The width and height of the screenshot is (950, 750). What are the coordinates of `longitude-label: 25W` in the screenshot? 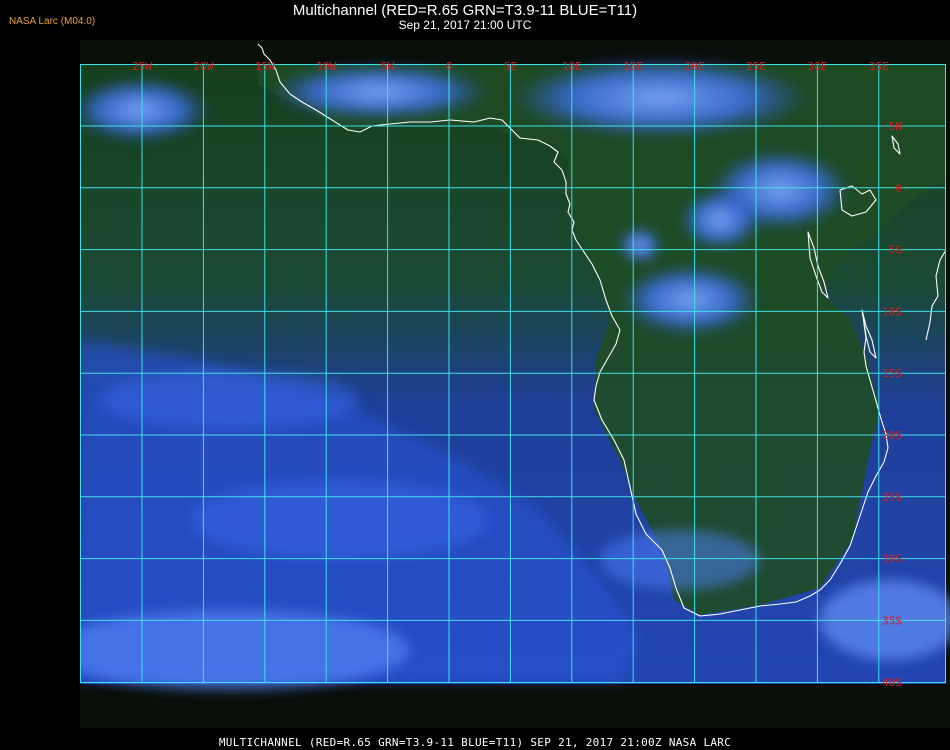 It's located at (142, 66).